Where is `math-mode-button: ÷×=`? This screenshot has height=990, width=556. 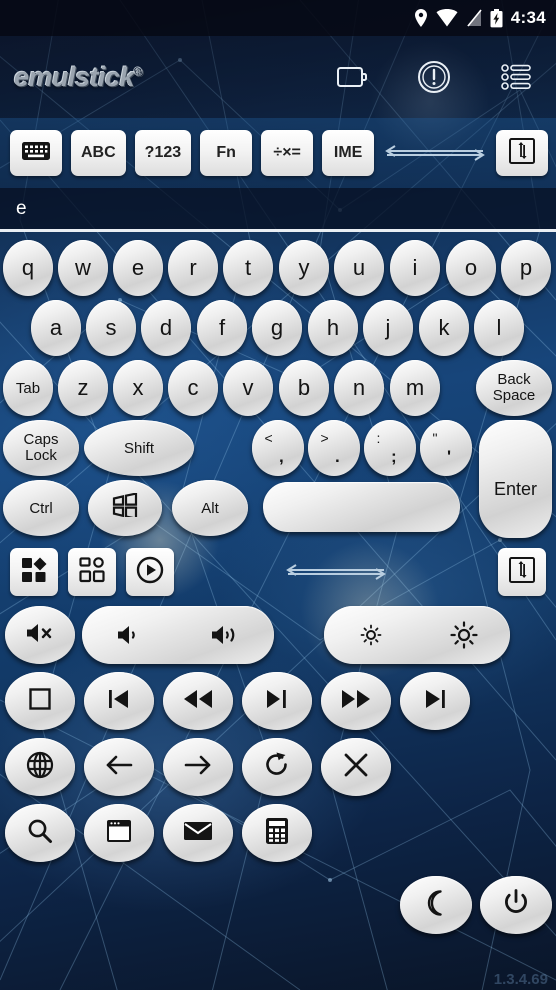 math-mode-button: ÷×= is located at coordinates (287, 153).